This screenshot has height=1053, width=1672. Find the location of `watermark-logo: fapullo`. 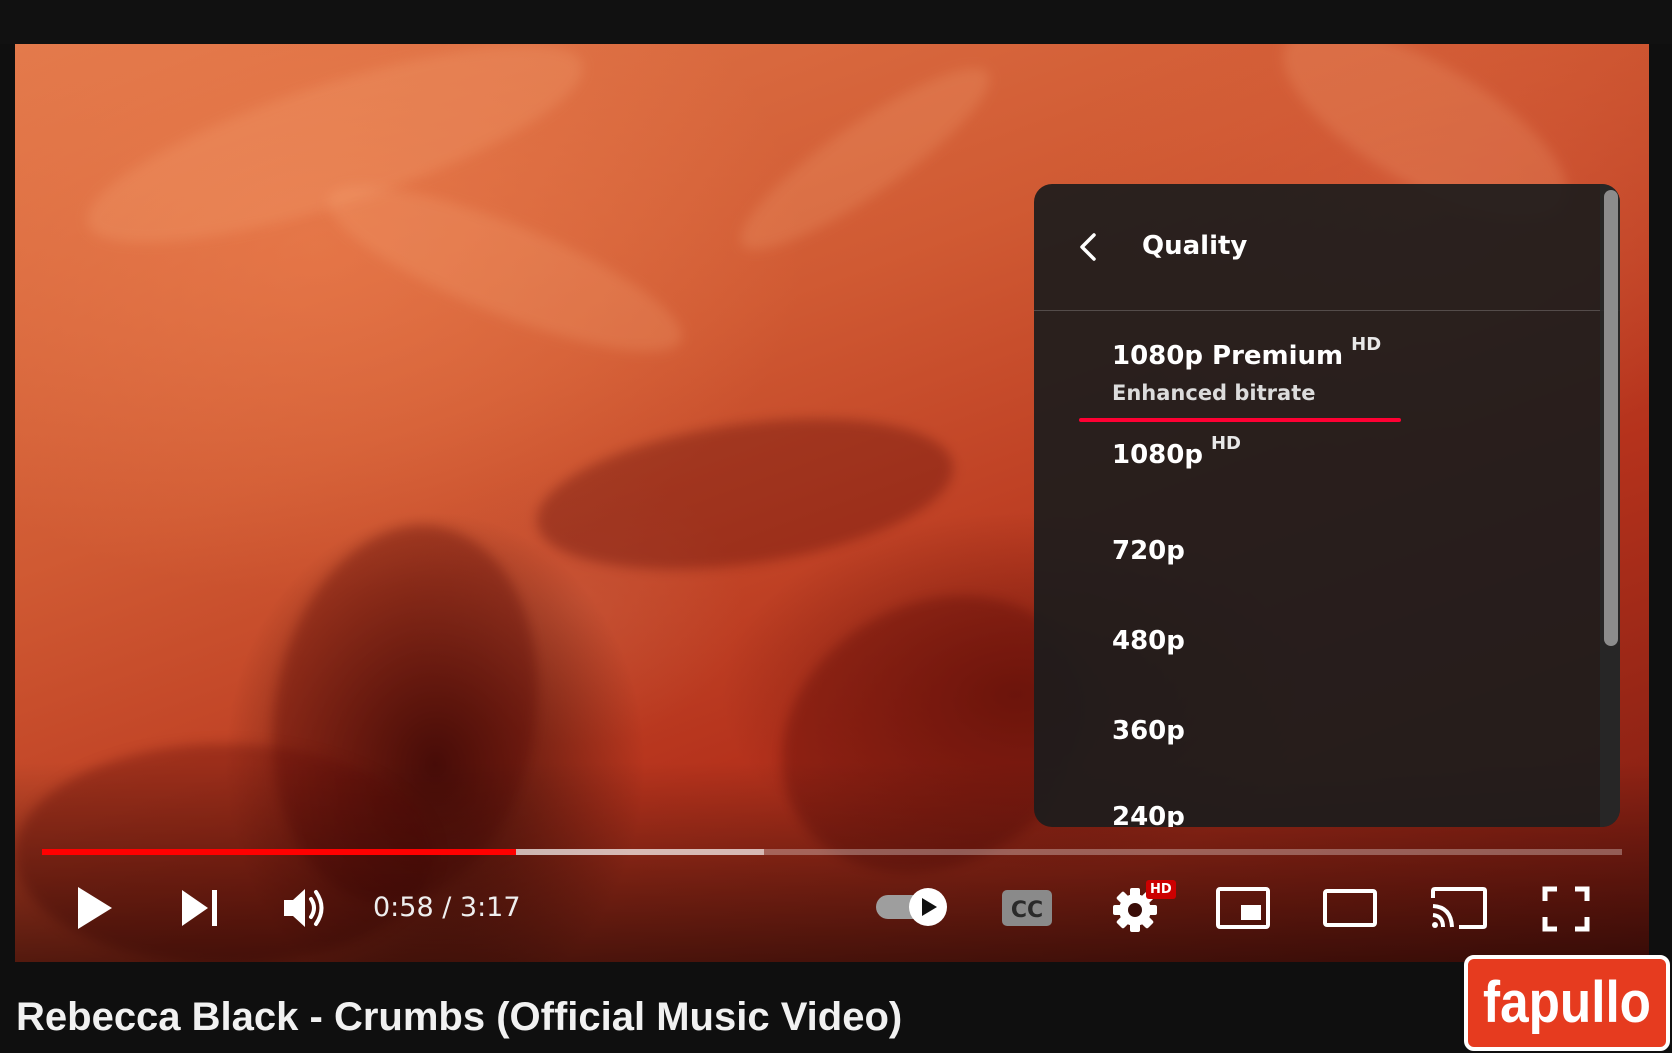

watermark-logo: fapullo is located at coordinates (1567, 1003).